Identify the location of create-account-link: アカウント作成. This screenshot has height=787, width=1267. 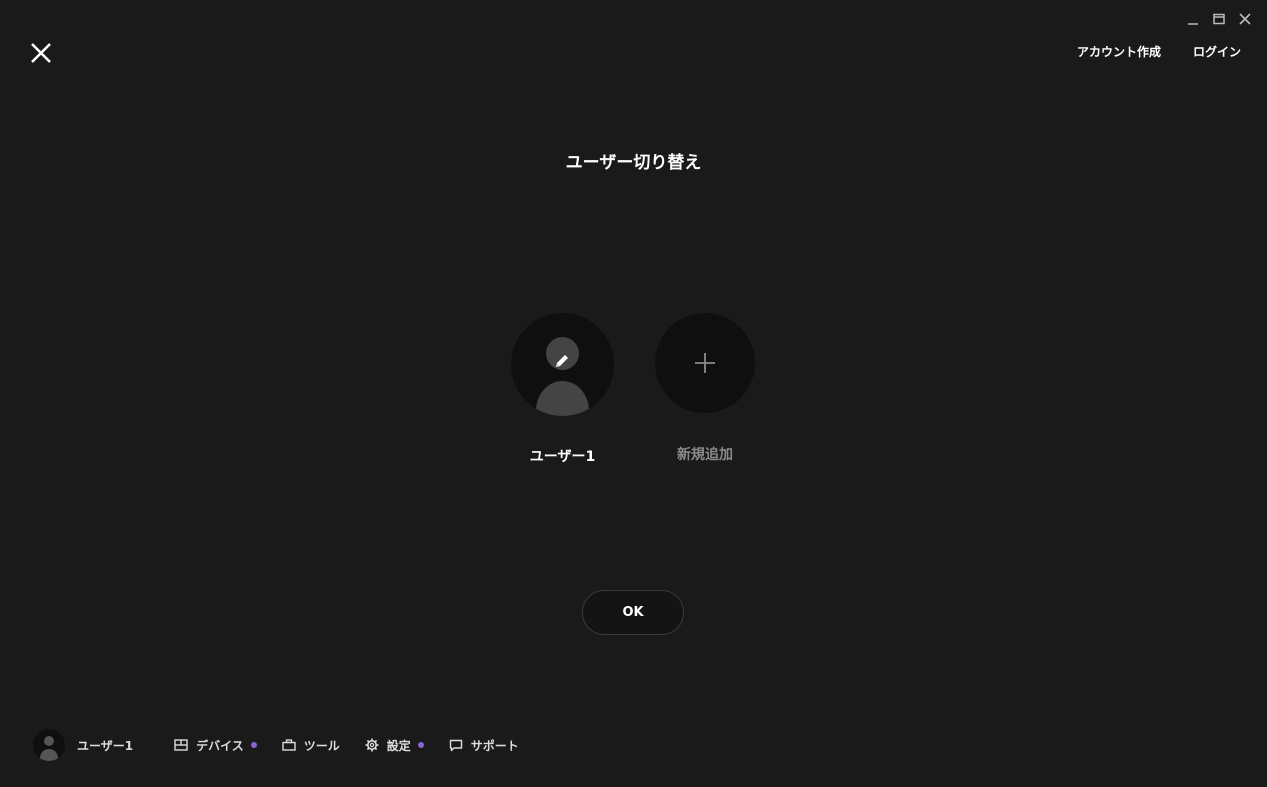
(1119, 51).